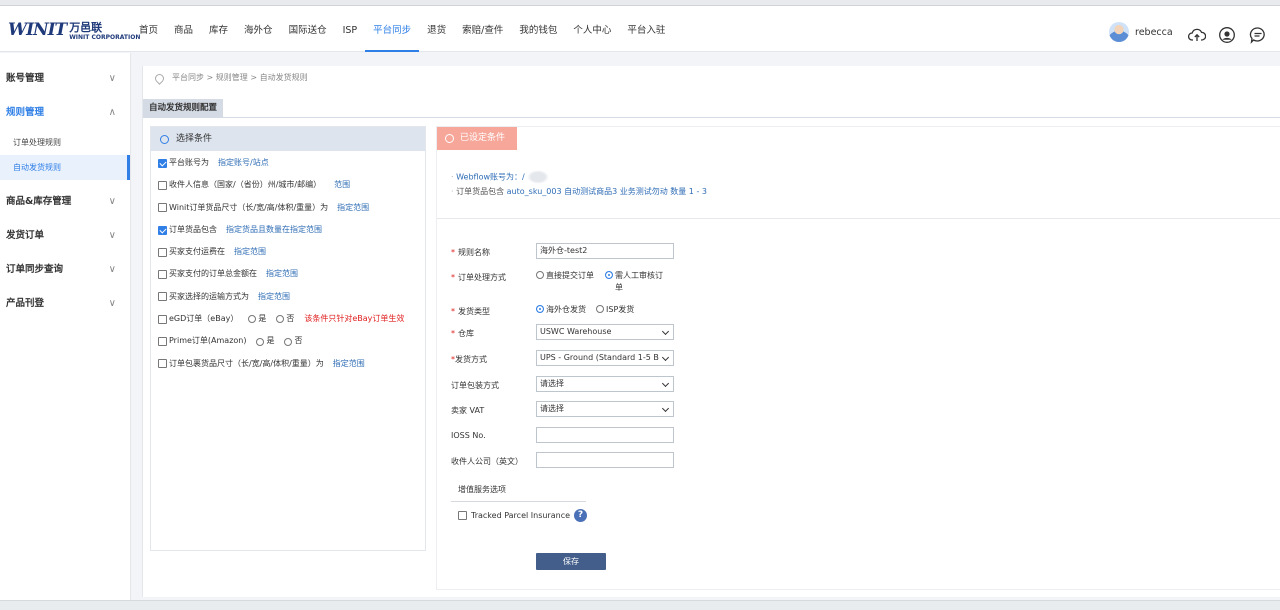 Image resolution: width=1280 pixels, height=610 pixels. Describe the element at coordinates (65, 113) in the screenshot. I see `sidebar-item-rules: 规则管理 ∧` at that location.